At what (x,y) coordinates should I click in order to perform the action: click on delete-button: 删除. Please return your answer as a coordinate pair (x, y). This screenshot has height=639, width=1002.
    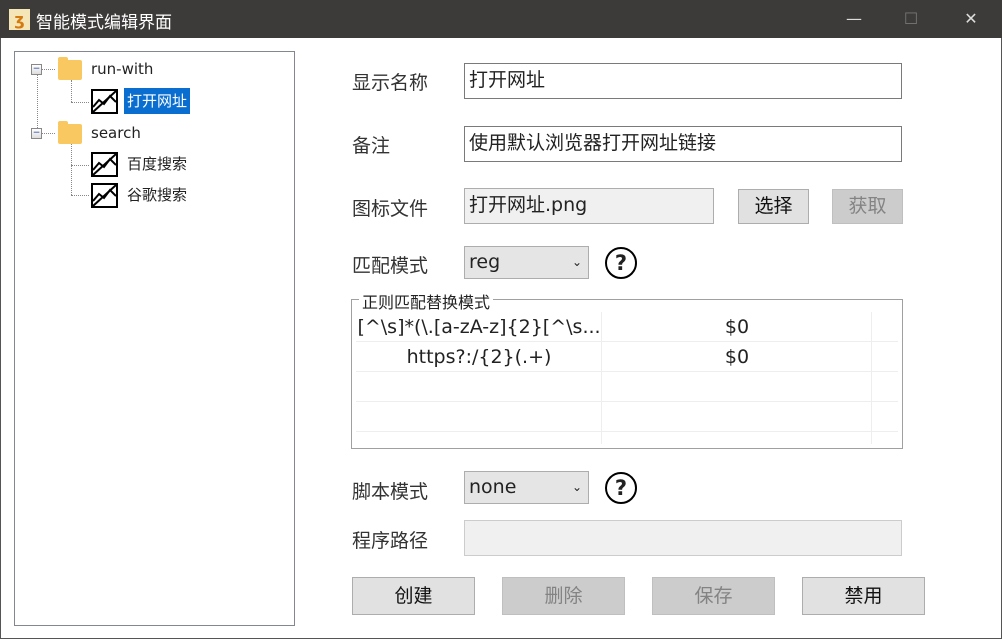
    Looking at the image, I should click on (563, 596).